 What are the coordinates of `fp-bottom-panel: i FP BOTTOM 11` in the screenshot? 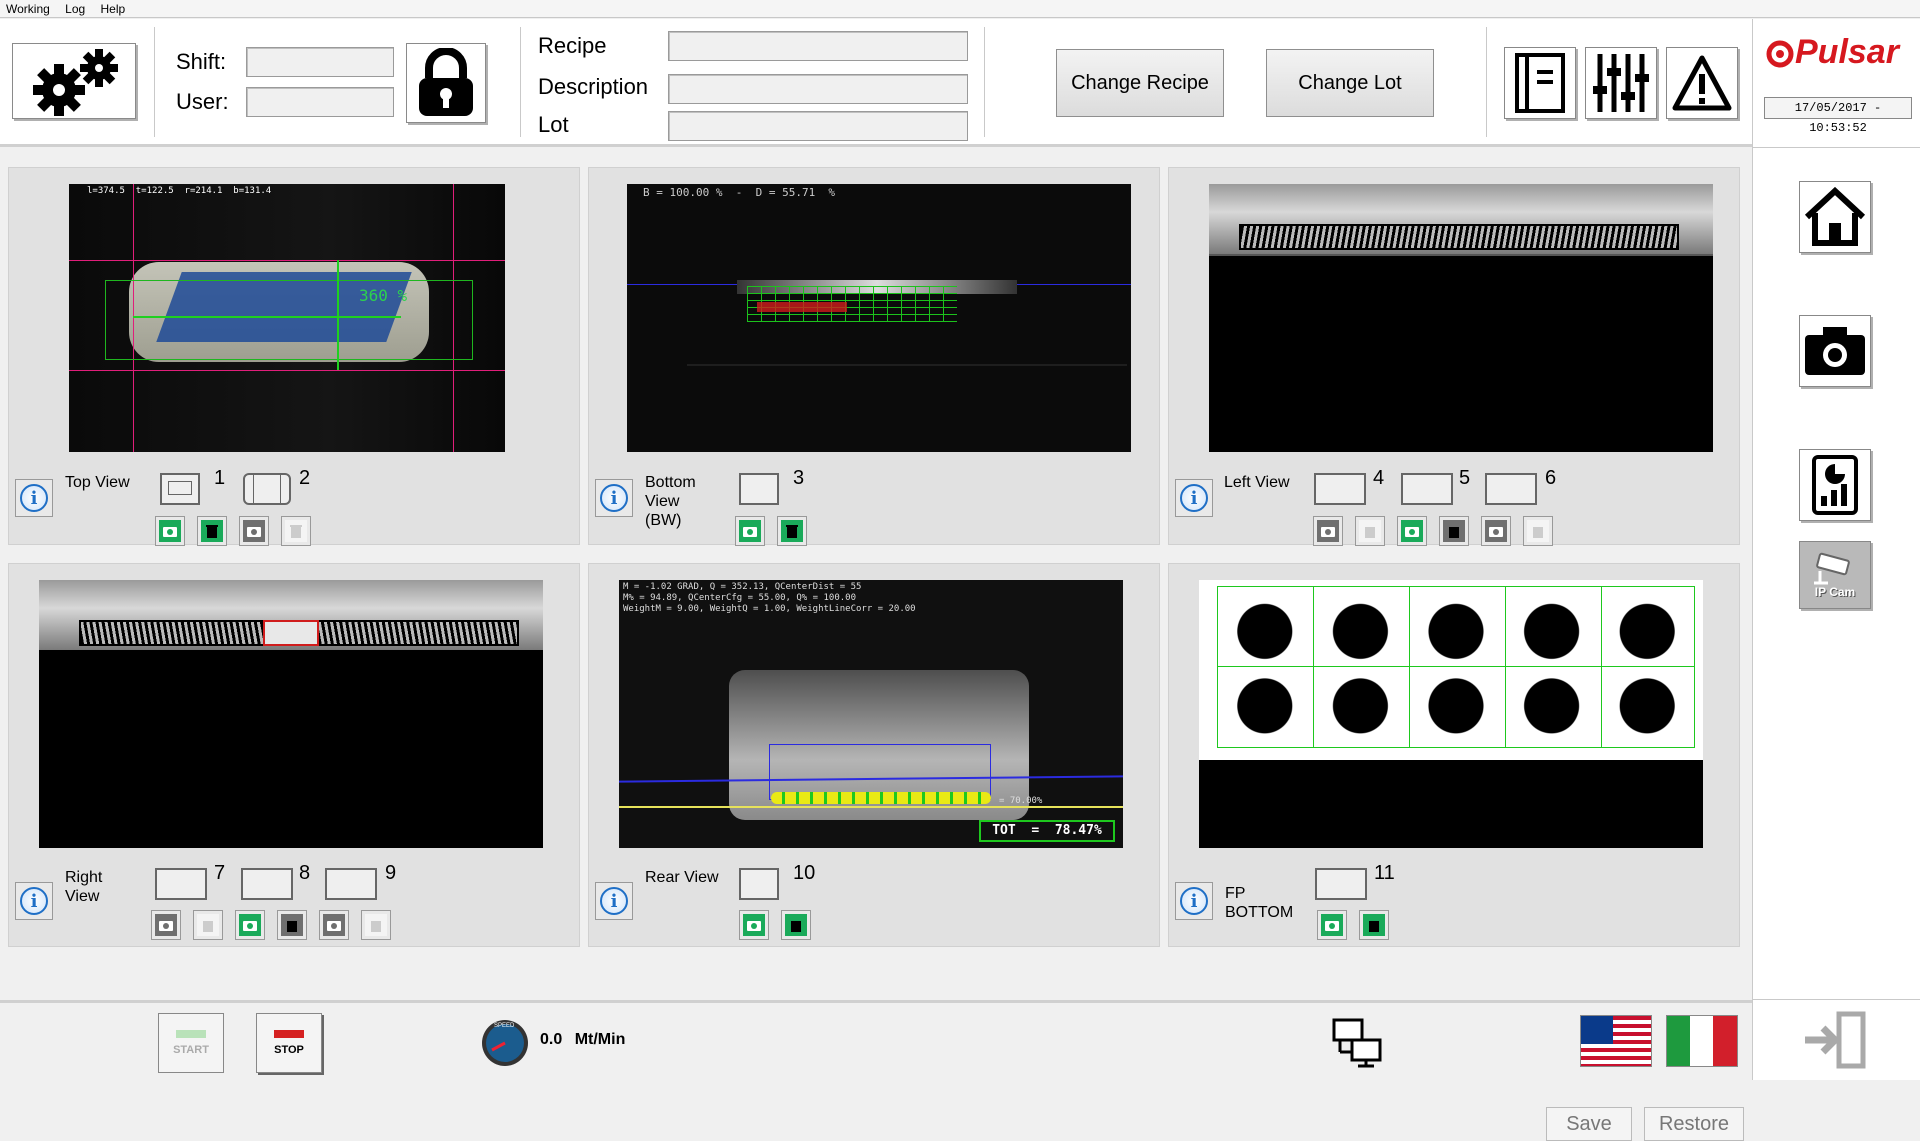 It's located at (1454, 755).